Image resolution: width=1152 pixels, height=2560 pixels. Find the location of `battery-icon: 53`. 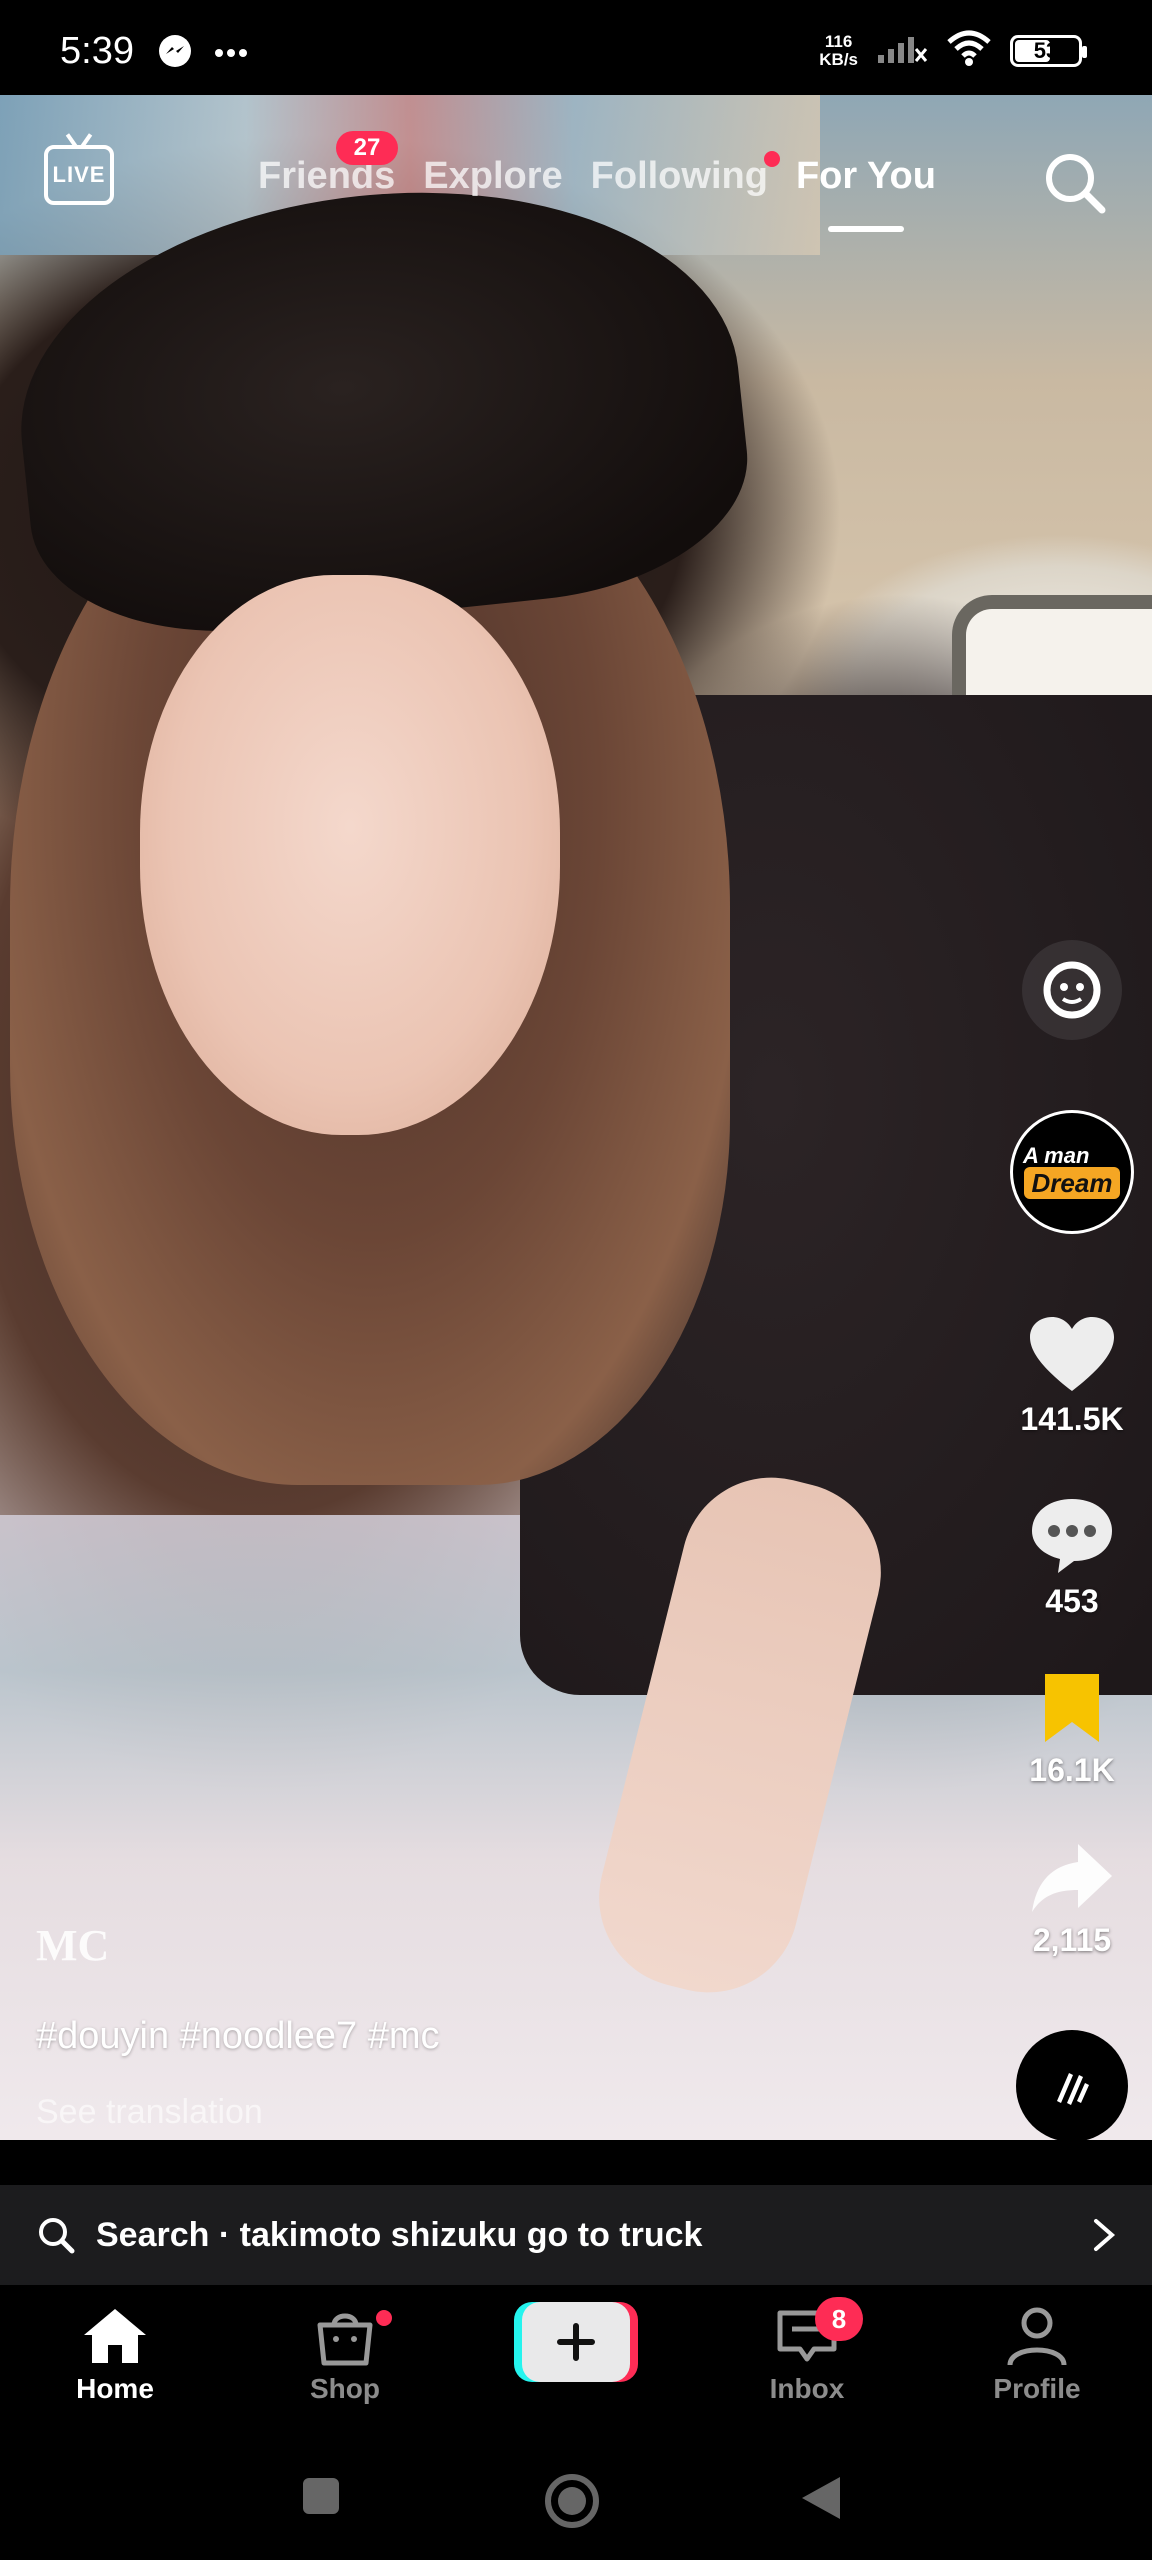

battery-icon: 53 is located at coordinates (1048, 50).